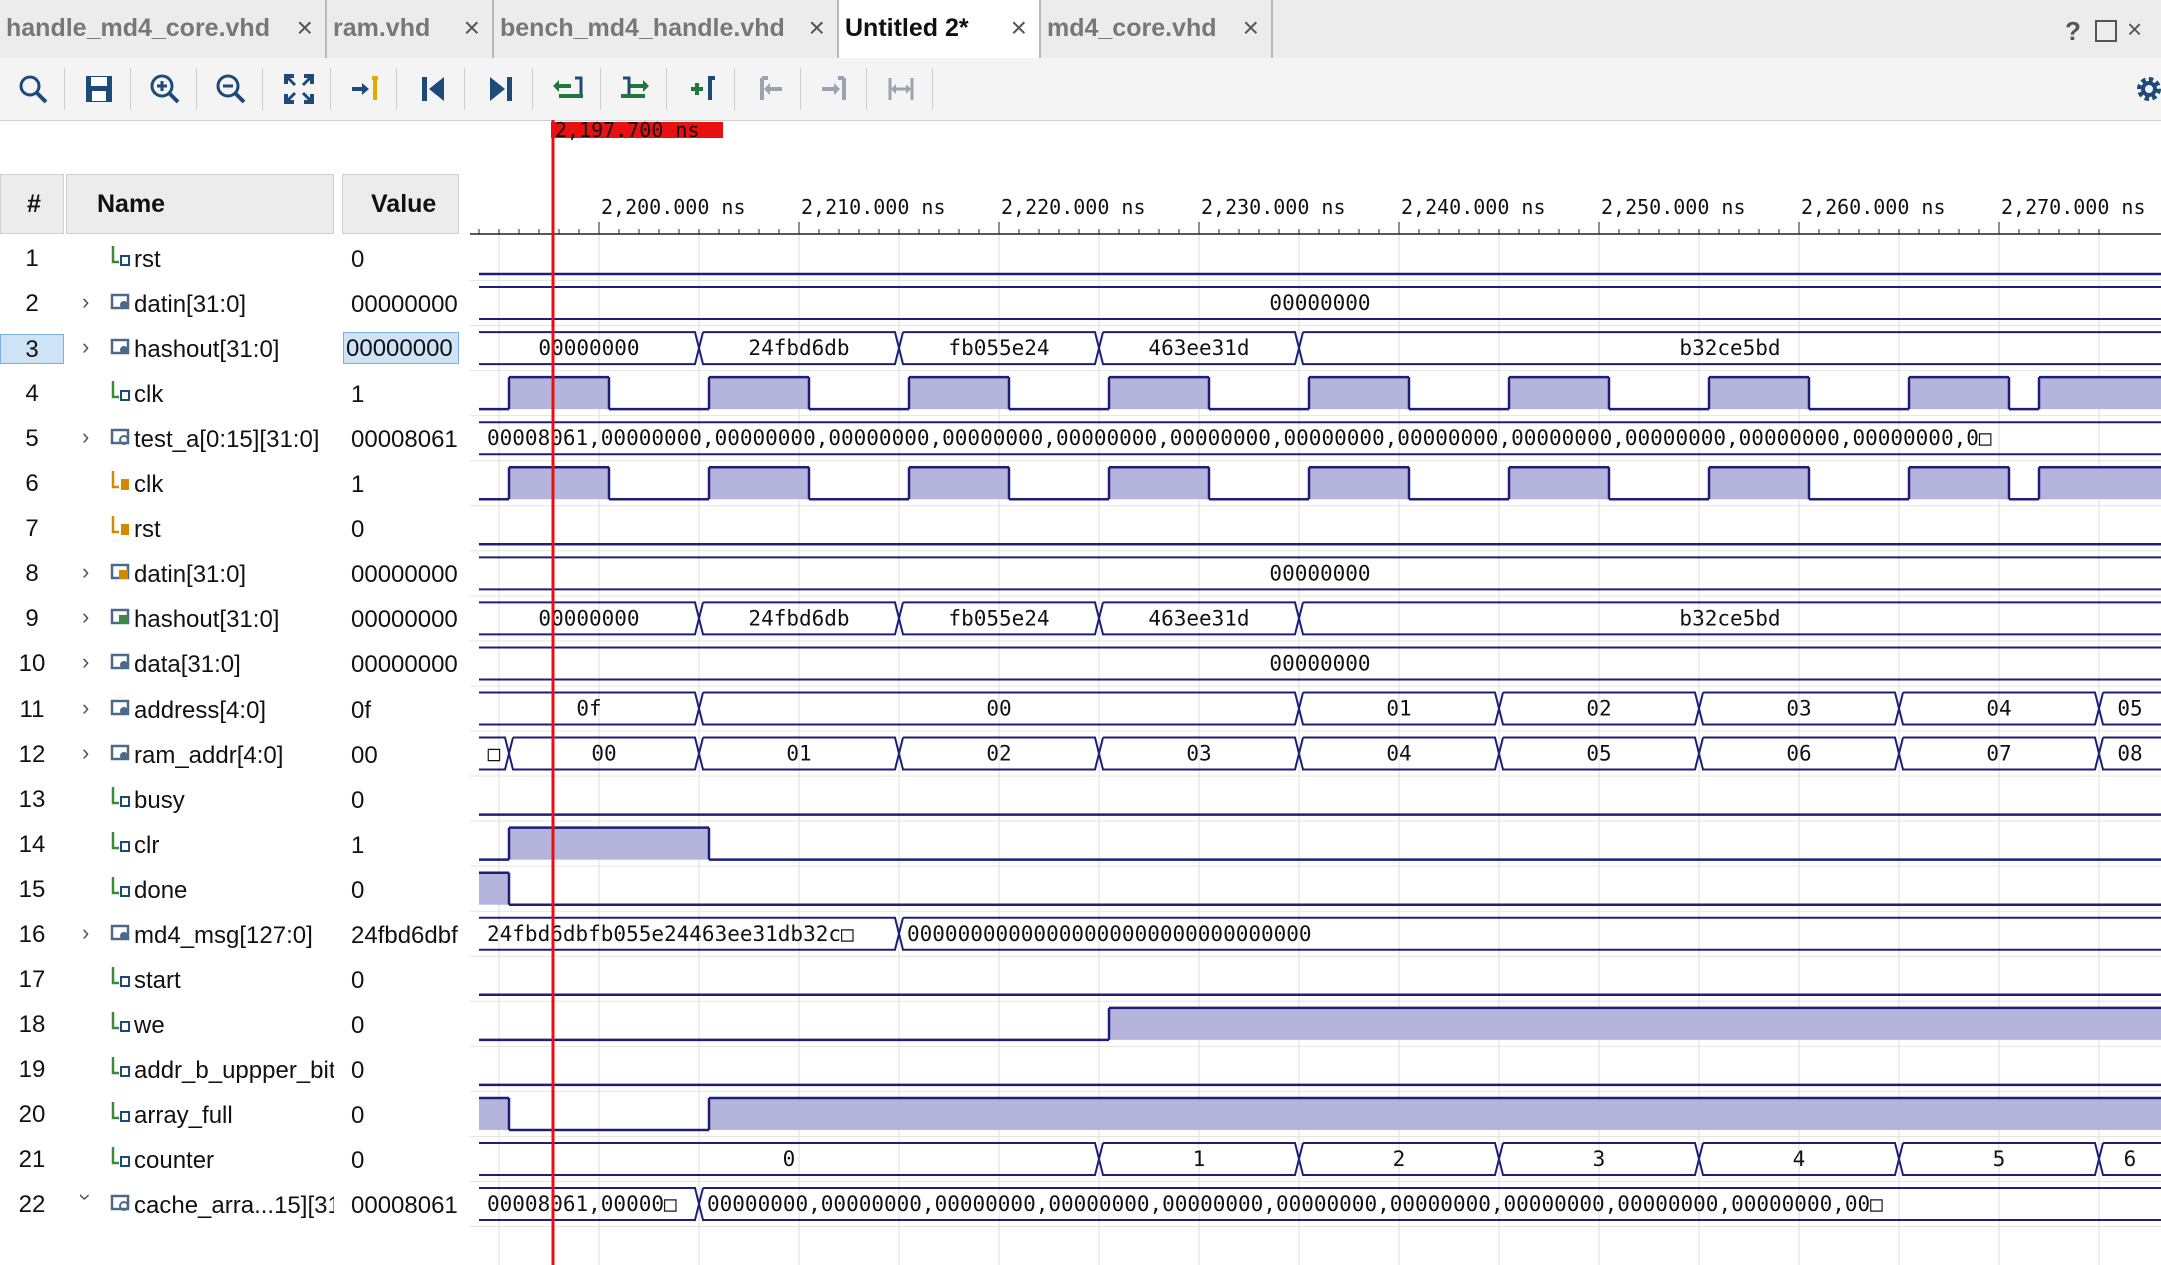 Image resolution: width=2161 pixels, height=1265 pixels. What do you see at coordinates (32, 1159) in the screenshot?
I see `row-number: 21` at bounding box center [32, 1159].